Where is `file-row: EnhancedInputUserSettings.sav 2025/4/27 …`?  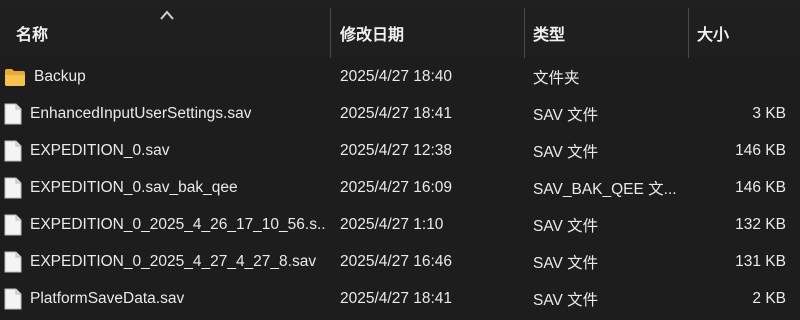 file-row: EnhancedInputUserSettings.sav 2025/4/27 … is located at coordinates (400, 113).